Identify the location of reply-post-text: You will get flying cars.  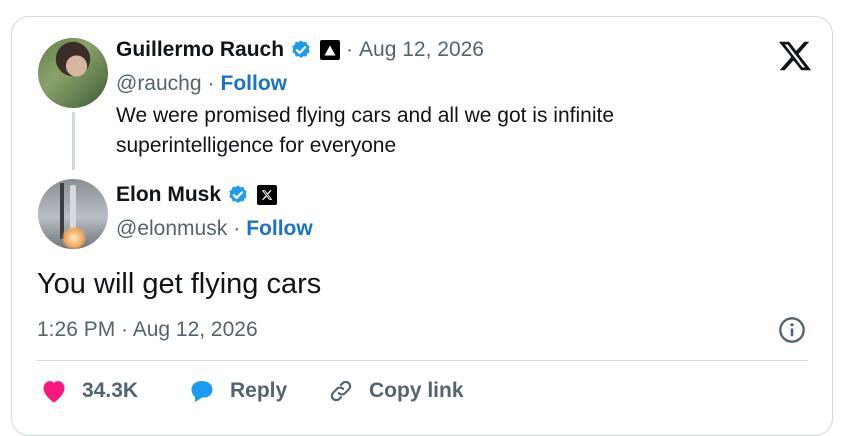
(179, 284).